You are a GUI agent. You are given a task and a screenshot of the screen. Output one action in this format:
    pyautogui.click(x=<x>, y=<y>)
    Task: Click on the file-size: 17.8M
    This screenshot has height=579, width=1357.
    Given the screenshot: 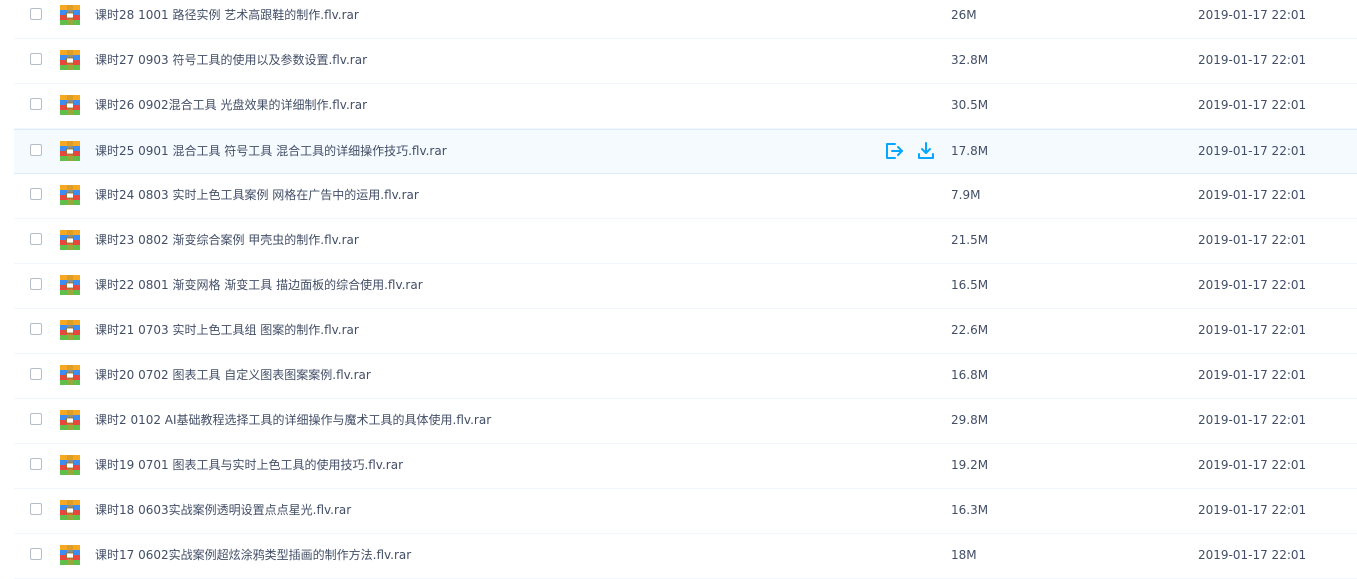 What is the action you would take?
    pyautogui.click(x=970, y=151)
    